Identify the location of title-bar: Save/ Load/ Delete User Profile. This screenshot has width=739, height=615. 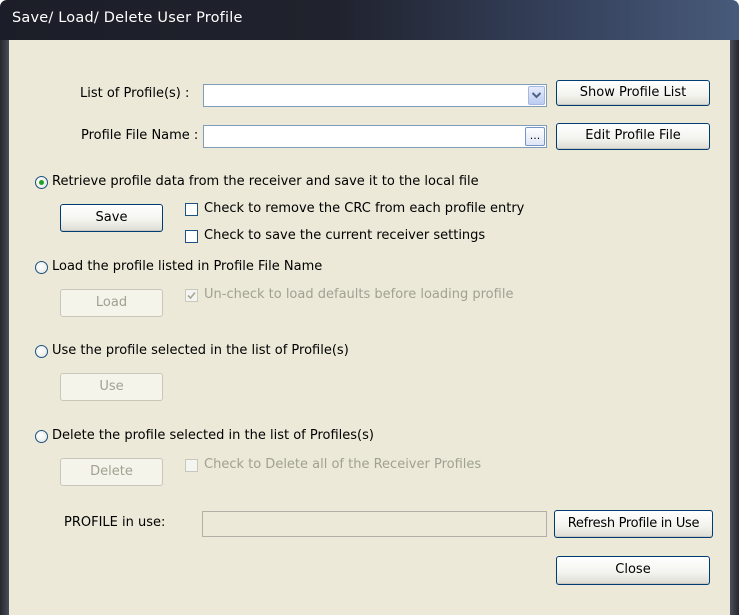
(369, 20).